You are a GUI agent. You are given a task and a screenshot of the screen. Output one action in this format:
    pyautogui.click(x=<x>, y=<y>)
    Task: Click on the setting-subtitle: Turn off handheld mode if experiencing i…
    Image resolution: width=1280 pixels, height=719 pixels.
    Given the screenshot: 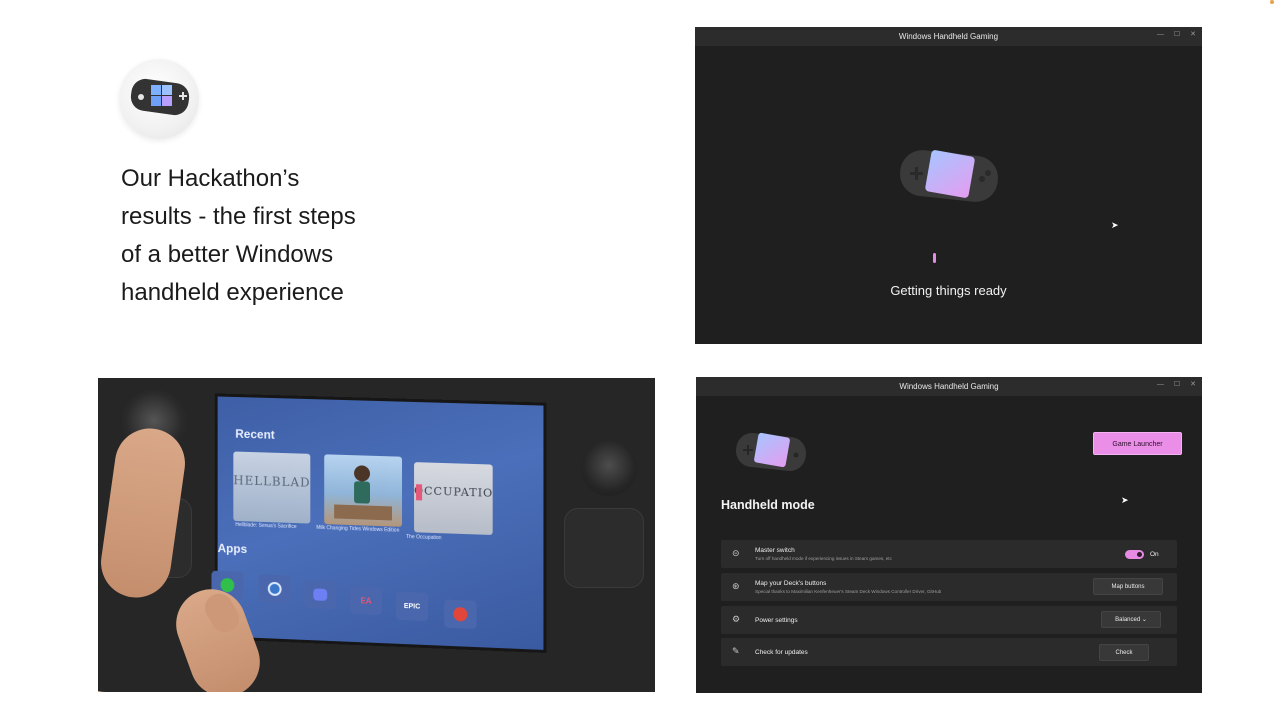 What is the action you would take?
    pyautogui.click(x=823, y=558)
    